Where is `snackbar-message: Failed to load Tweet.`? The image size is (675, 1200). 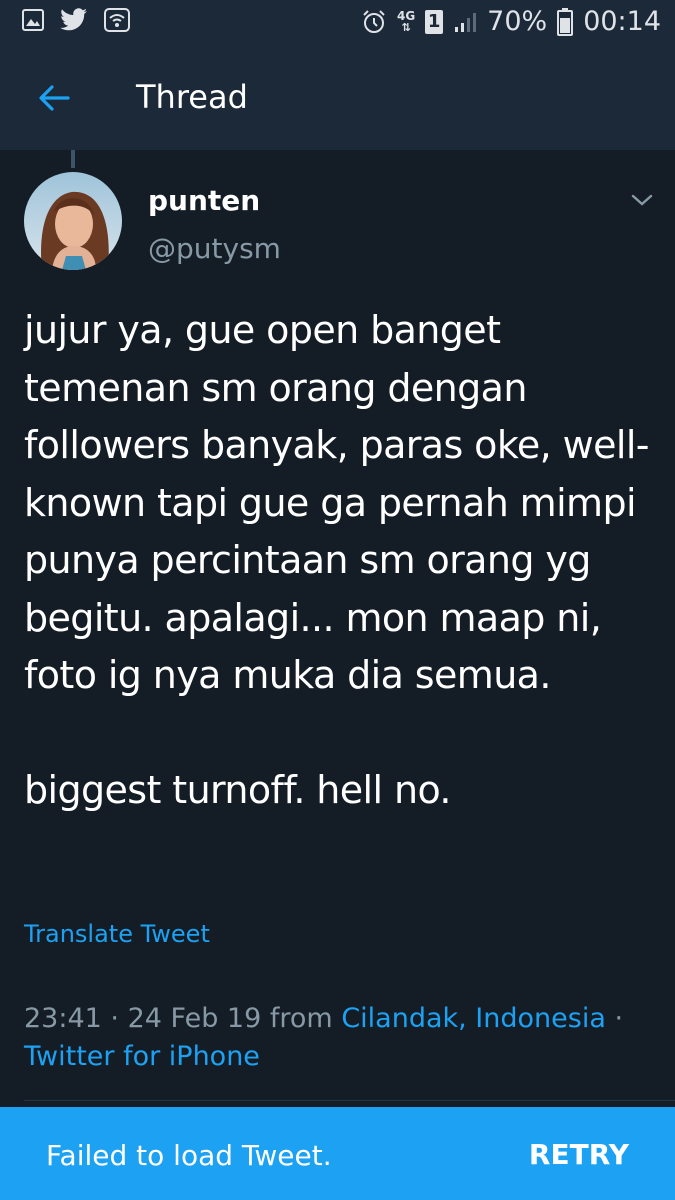 snackbar-message: Failed to load Tweet. is located at coordinates (189, 1155).